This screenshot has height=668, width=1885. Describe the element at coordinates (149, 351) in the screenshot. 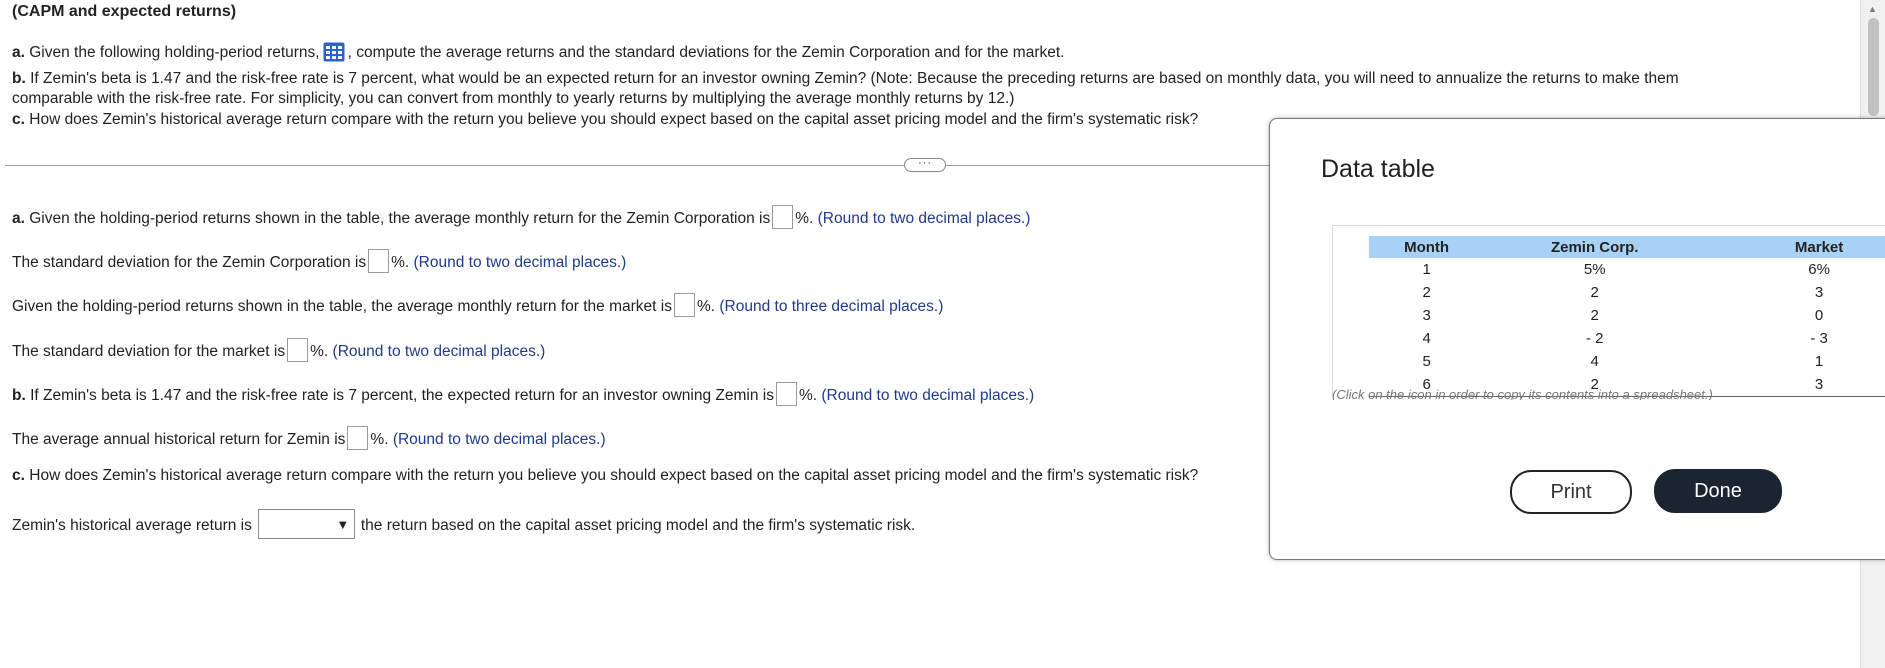

I see `answer-a4-text: The standard deviation for the market is` at that location.